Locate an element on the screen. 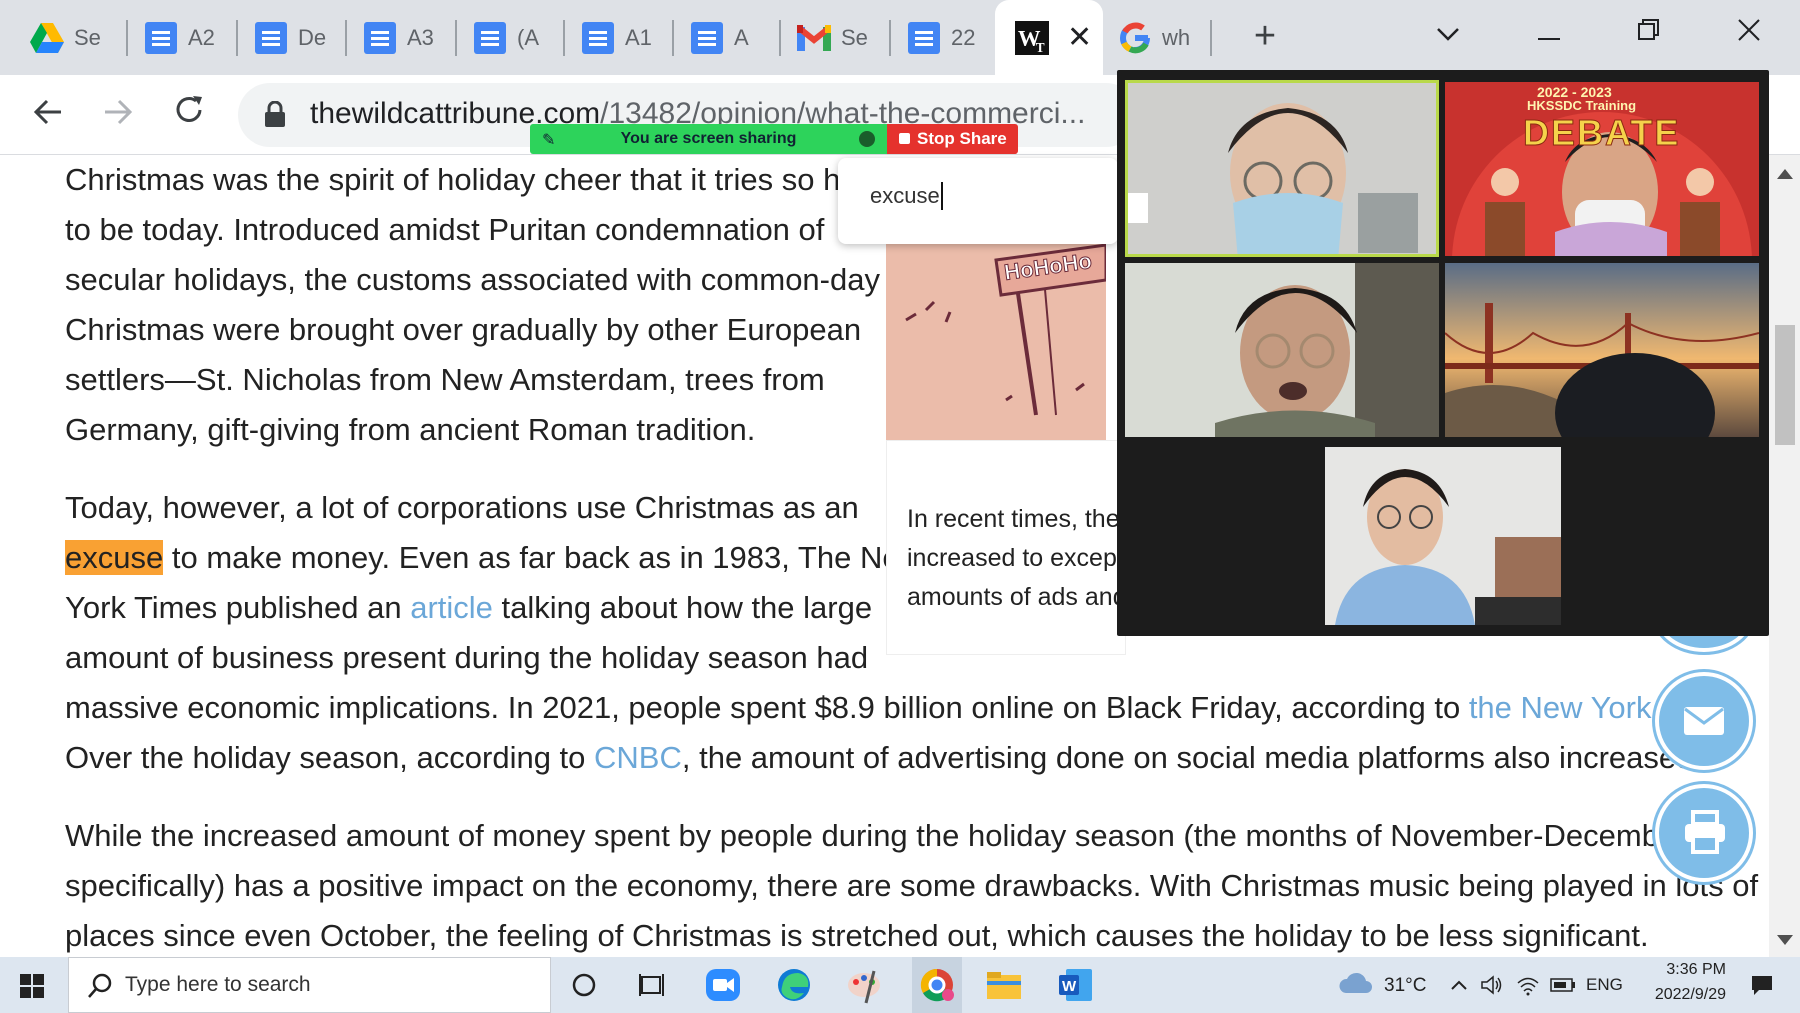  tab-strip: Se A2 De A3 (A A1 A Se 22 W T ✕ wh + is located at coordinates (900, 37).